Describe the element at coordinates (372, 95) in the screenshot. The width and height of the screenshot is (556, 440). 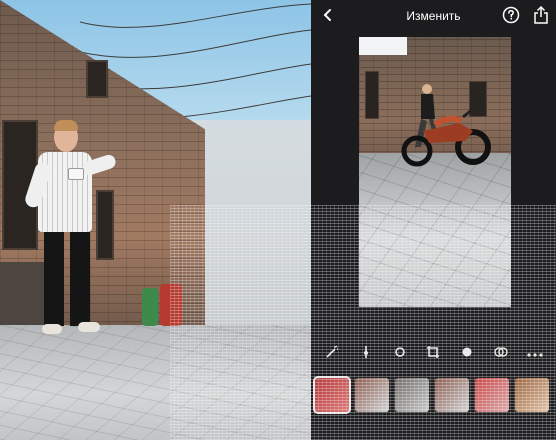
I see `preview-window` at that location.